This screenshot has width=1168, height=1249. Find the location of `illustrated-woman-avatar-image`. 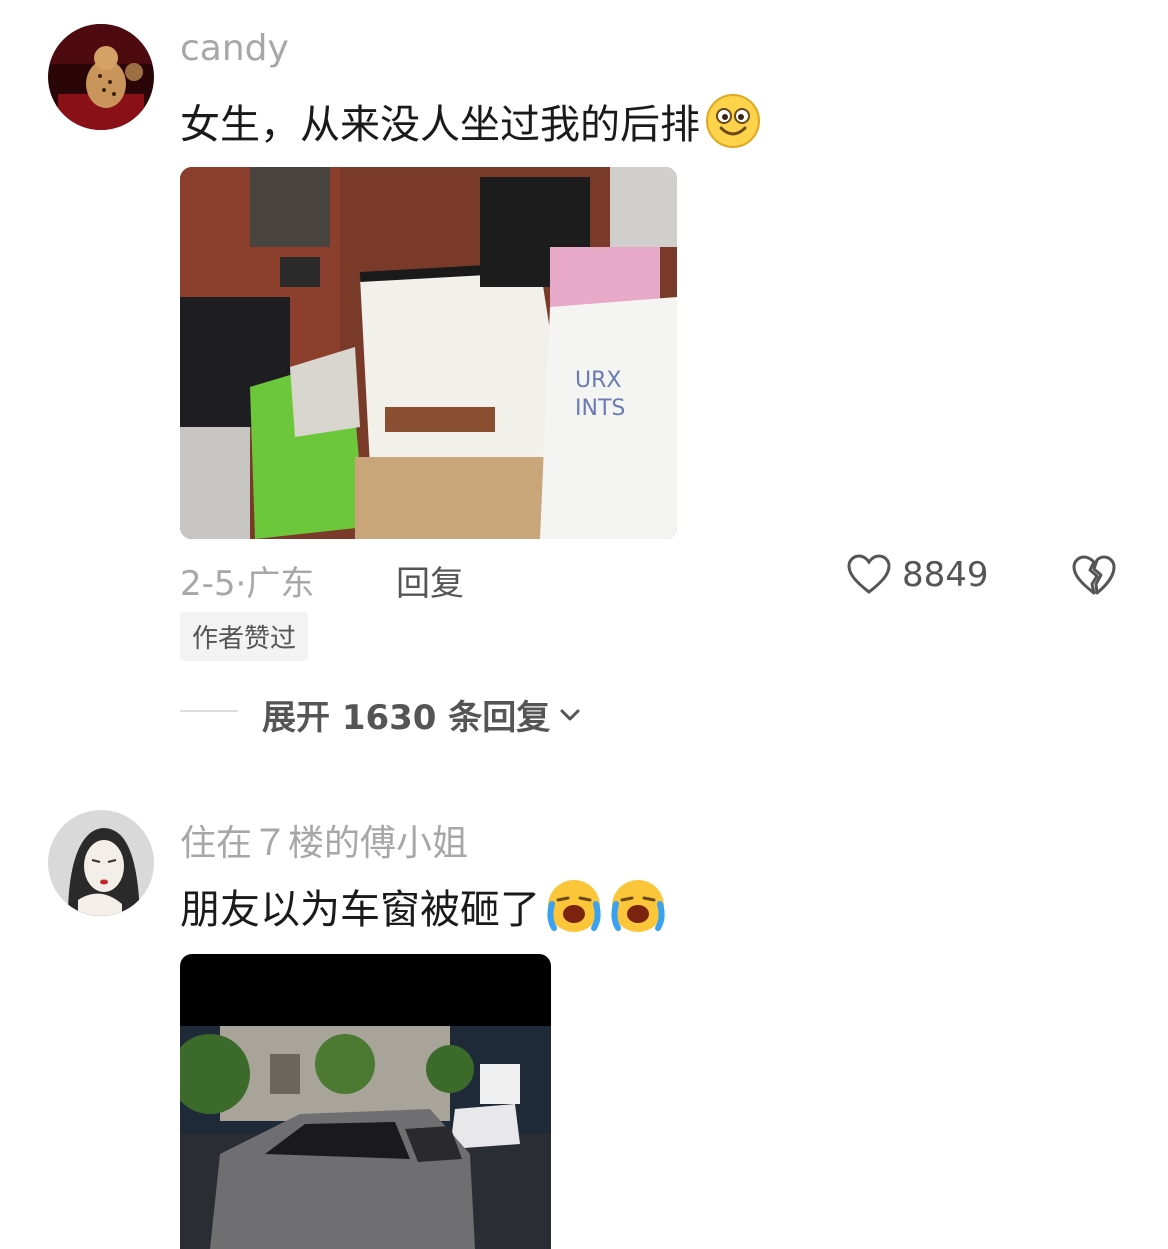

illustrated-woman-avatar-image is located at coordinates (101, 863).